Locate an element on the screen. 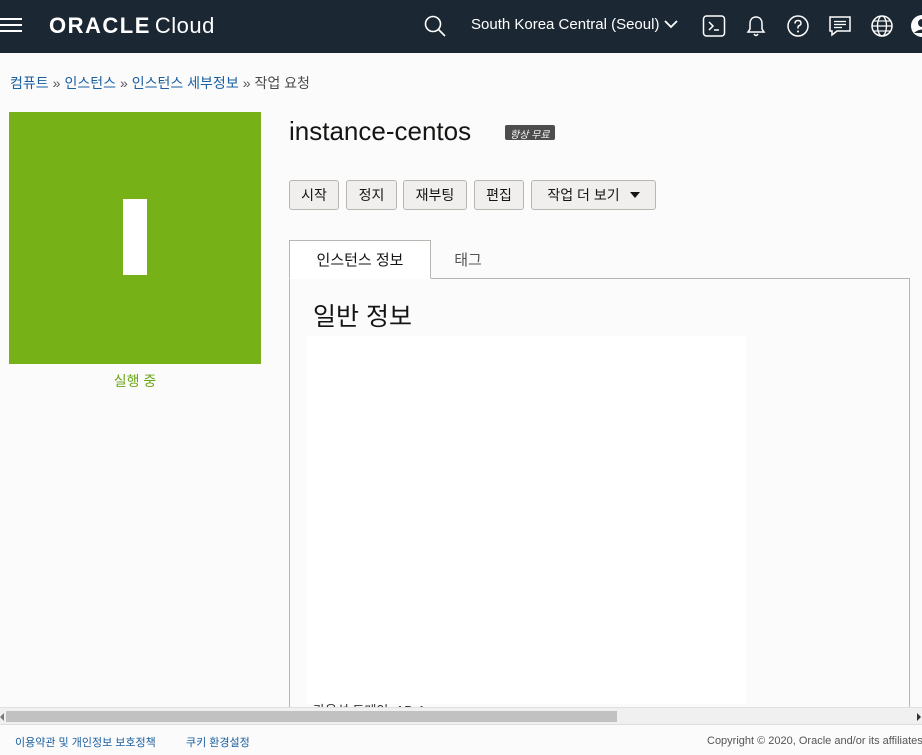 This screenshot has width=922, height=755. page-title: instance-centos is located at coordinates (380, 131).